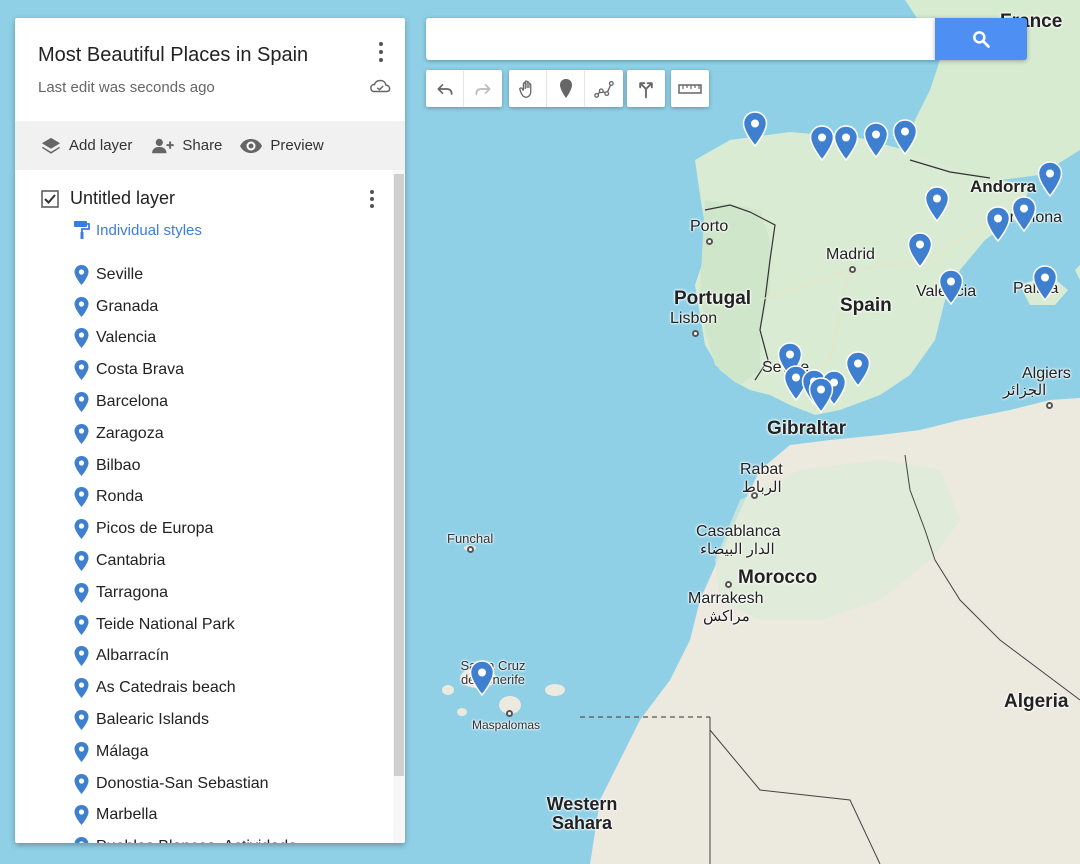 The height and width of the screenshot is (864, 1080). Describe the element at coordinates (470, 538) in the screenshot. I see `map-label-funchal: Funchal` at that location.